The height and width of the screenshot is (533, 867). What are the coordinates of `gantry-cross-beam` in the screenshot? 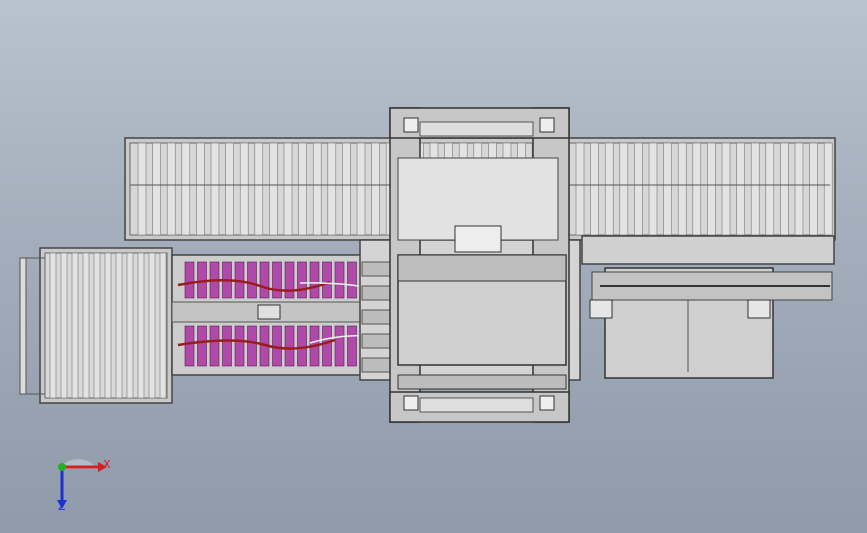 It's located at (482, 268).